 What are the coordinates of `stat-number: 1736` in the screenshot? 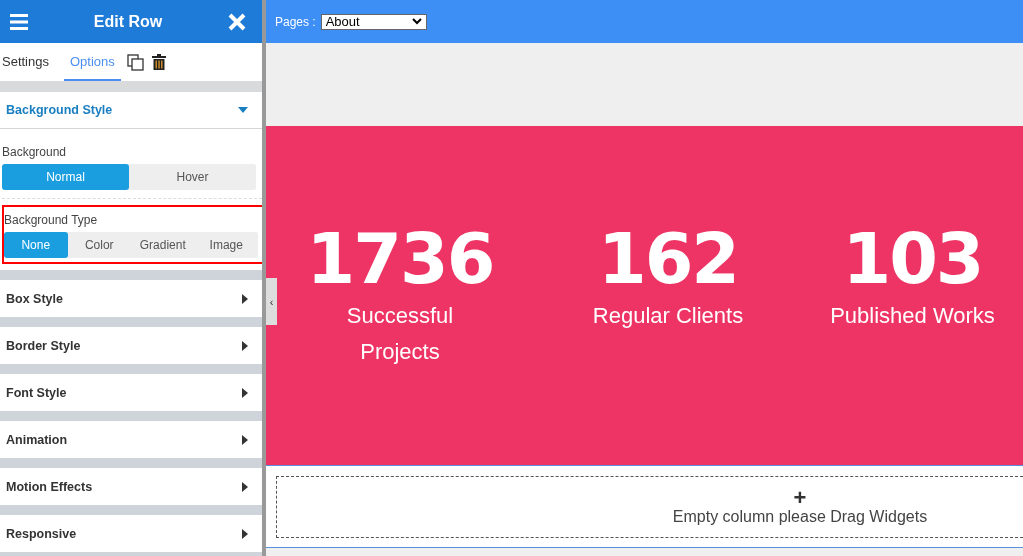 It's located at (400, 259).